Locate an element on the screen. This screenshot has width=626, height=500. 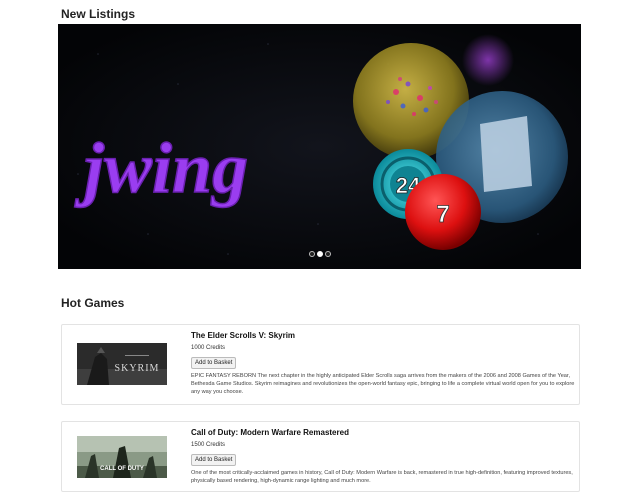
game-price: 1500 Credits is located at coordinates (208, 445).